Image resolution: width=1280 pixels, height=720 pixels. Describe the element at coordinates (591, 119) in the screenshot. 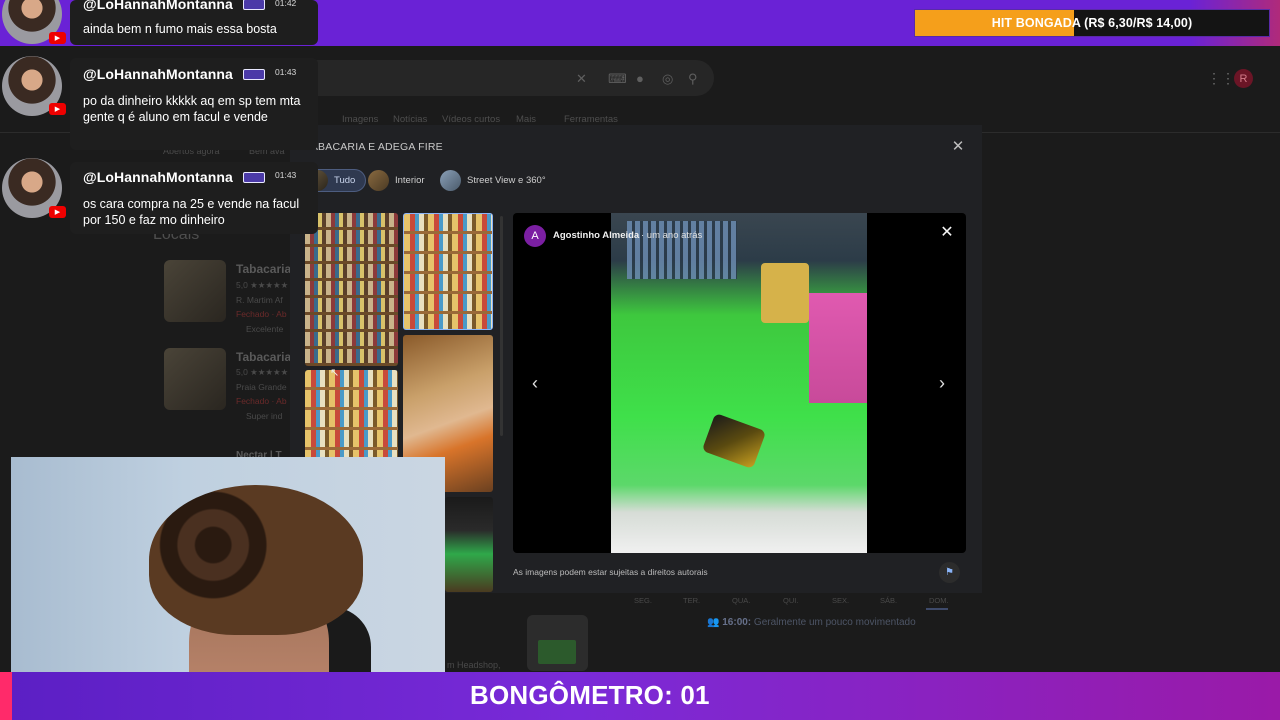

I see `tab-tools: Ferramentas` at that location.